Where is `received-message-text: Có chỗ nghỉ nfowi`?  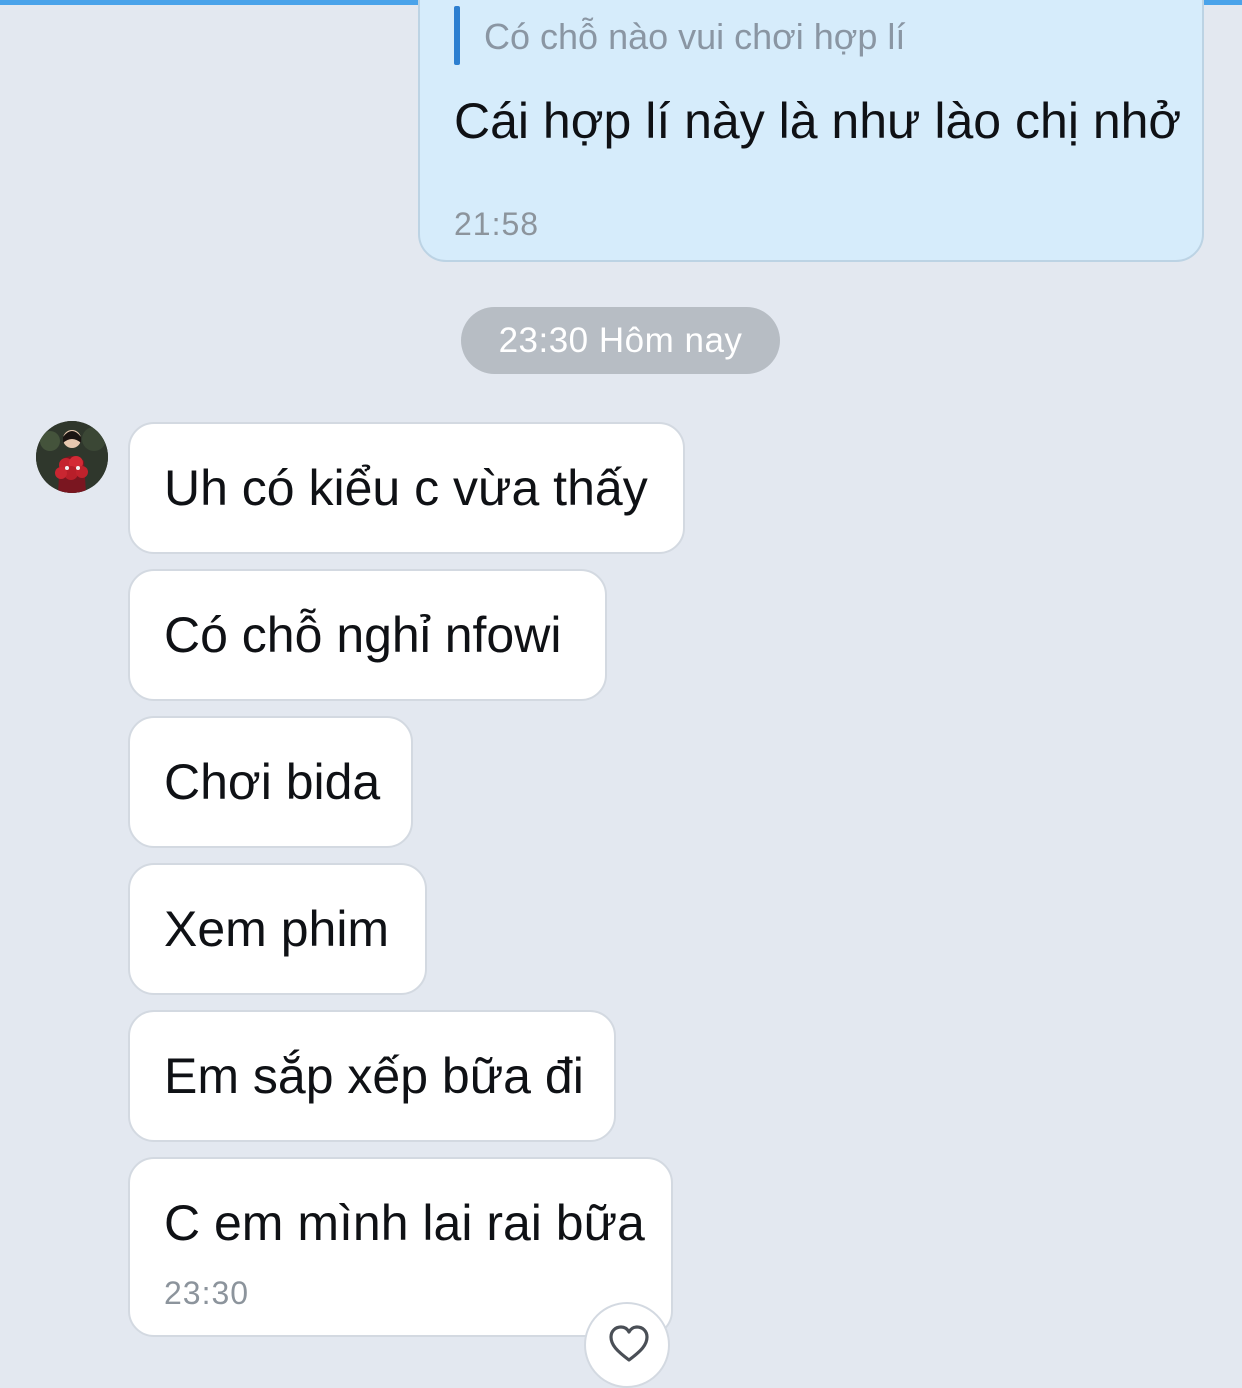 received-message-text: Có chỗ nghỉ nfowi is located at coordinates (363, 635).